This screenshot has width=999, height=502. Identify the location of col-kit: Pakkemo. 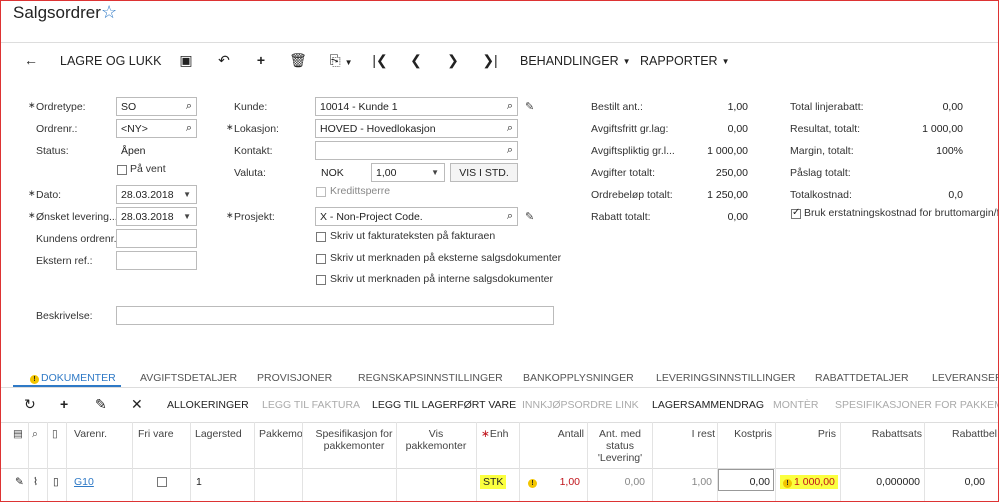
(281, 434).